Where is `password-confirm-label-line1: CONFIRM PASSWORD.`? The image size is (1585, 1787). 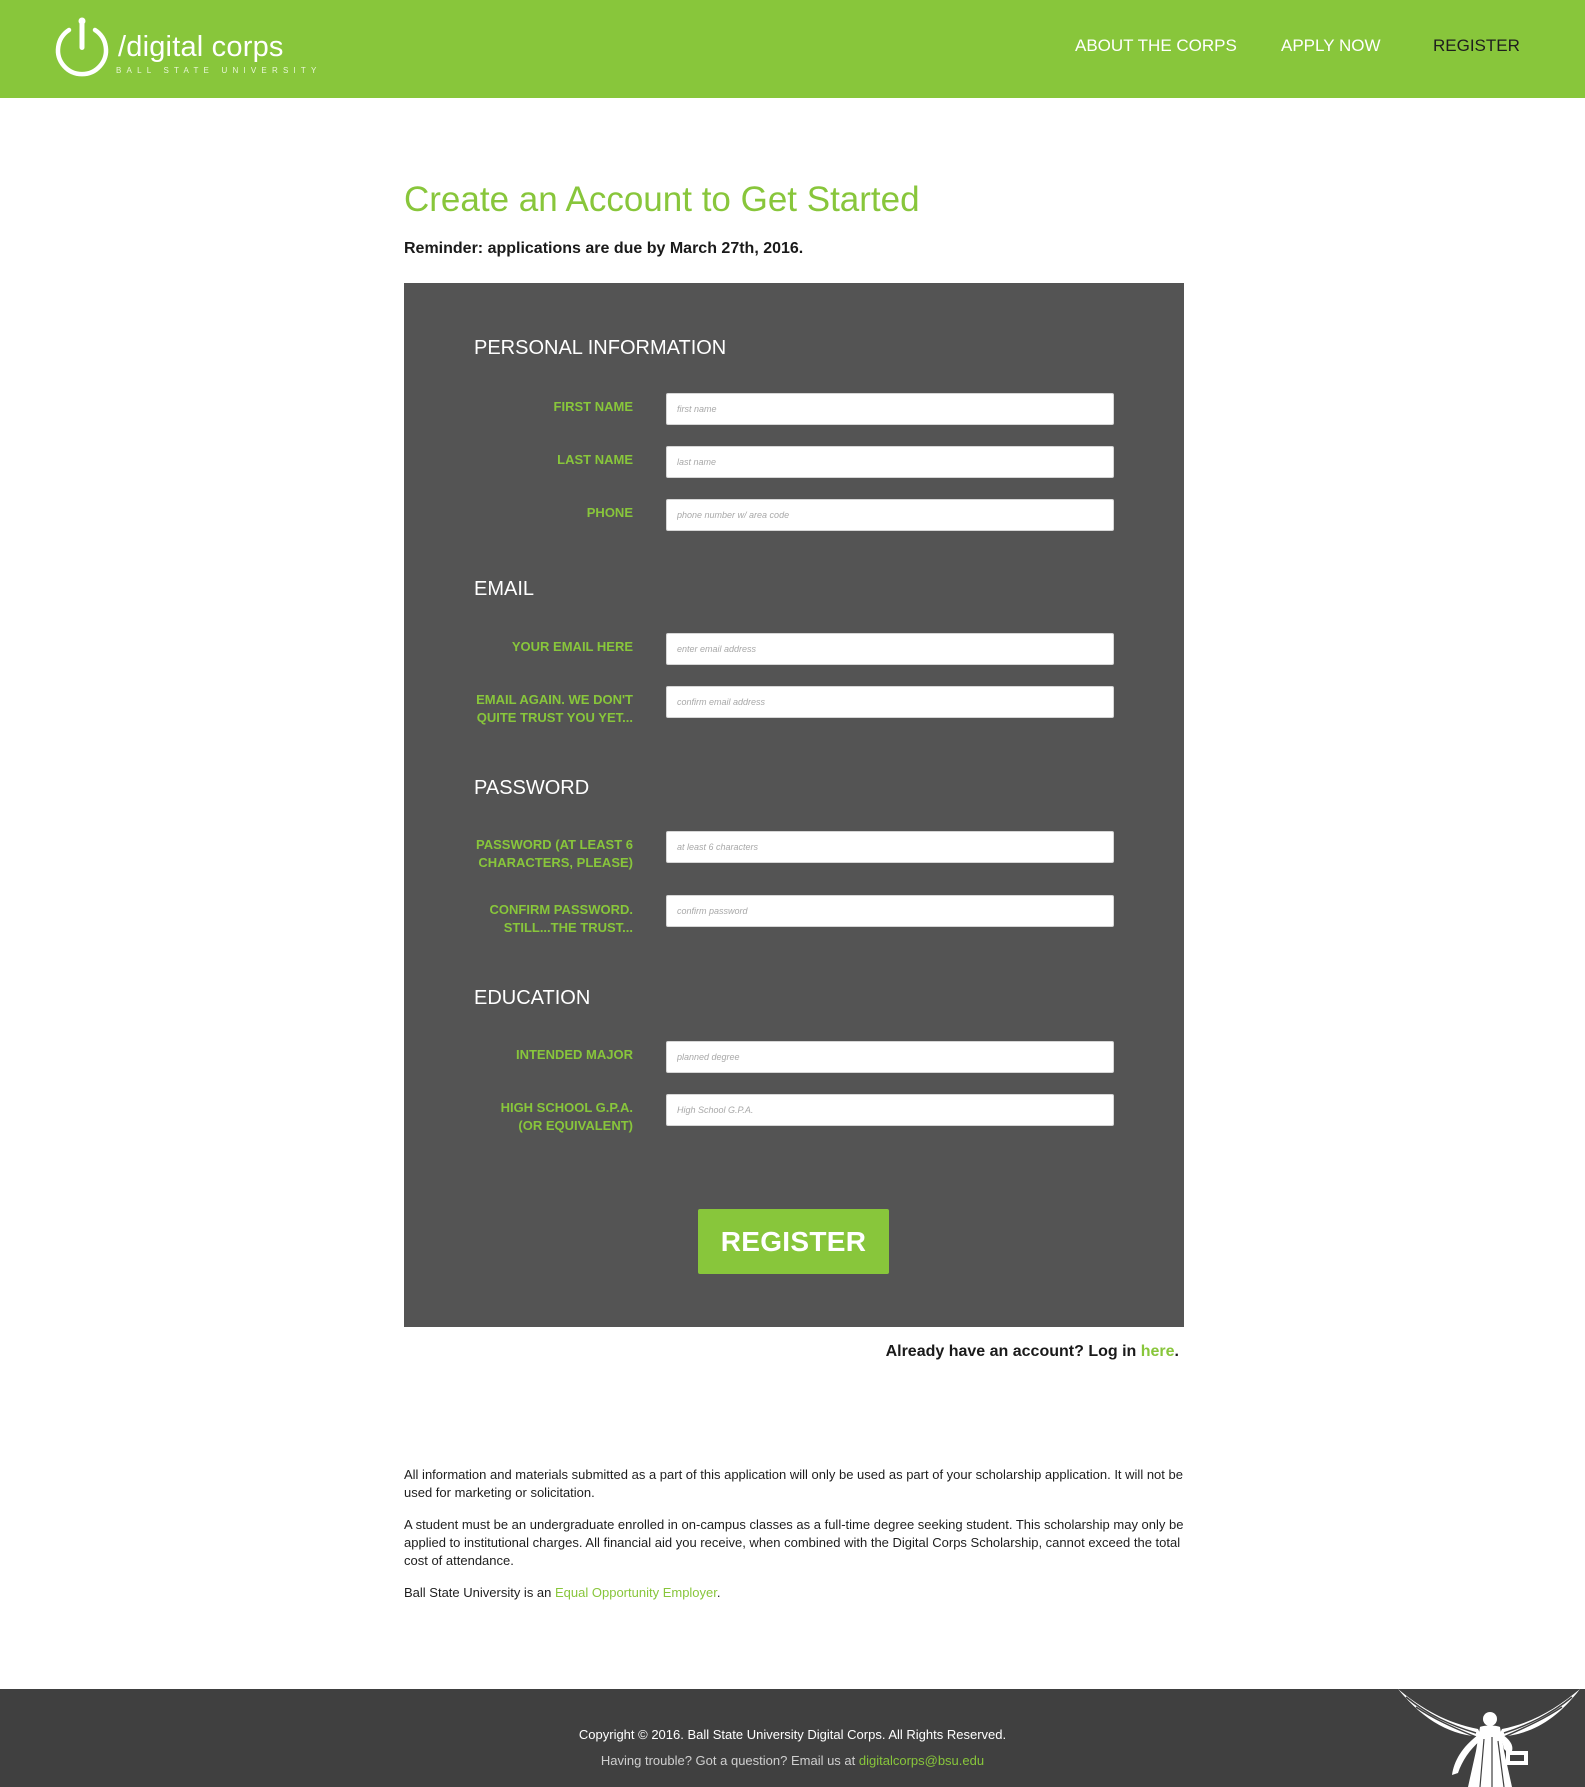
password-confirm-label-line1: CONFIRM PASSWORD. is located at coordinates (561, 909).